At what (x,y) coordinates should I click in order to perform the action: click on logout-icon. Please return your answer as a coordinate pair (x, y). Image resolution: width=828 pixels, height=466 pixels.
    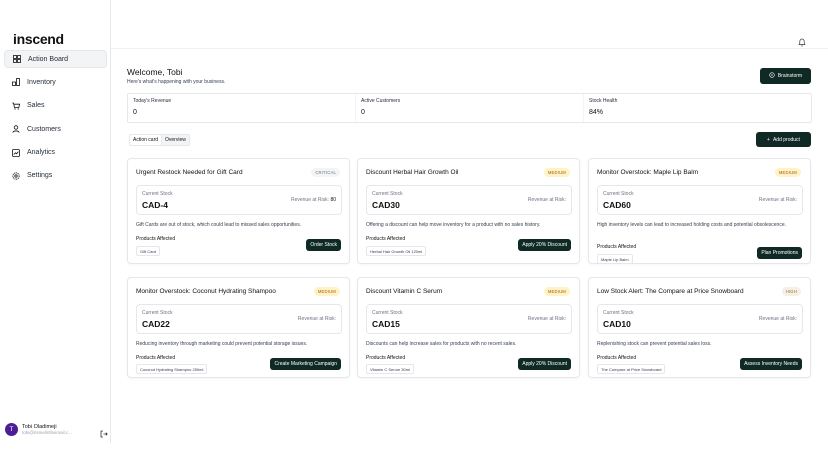
    Looking at the image, I should click on (104, 431).